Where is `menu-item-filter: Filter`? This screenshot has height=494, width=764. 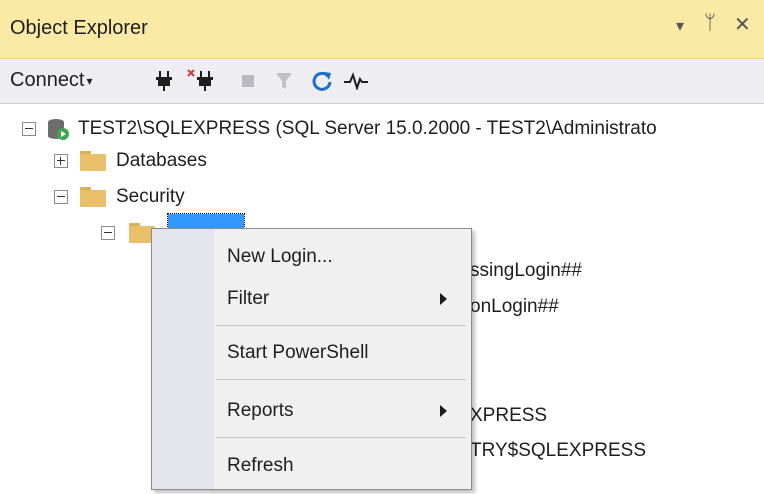
menu-item-filter: Filter is located at coordinates (311, 299).